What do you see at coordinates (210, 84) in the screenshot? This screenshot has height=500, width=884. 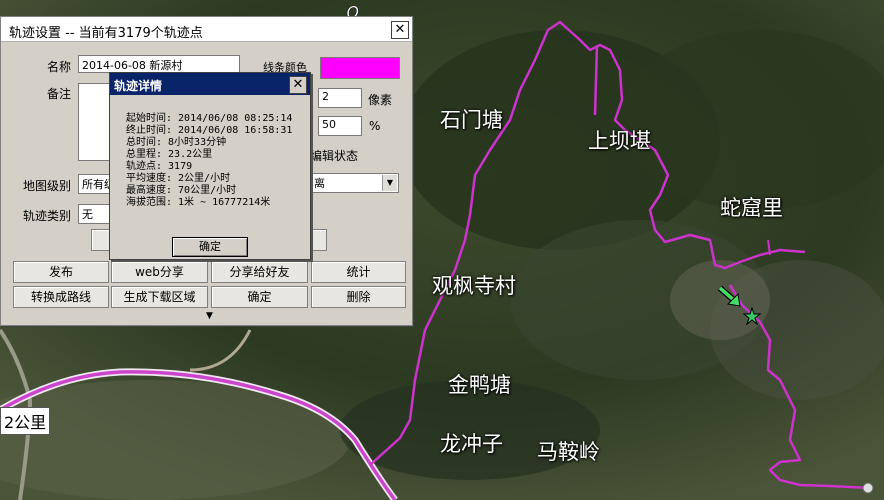 I see `detail-titlebar: 轨迹详情 ✕` at bounding box center [210, 84].